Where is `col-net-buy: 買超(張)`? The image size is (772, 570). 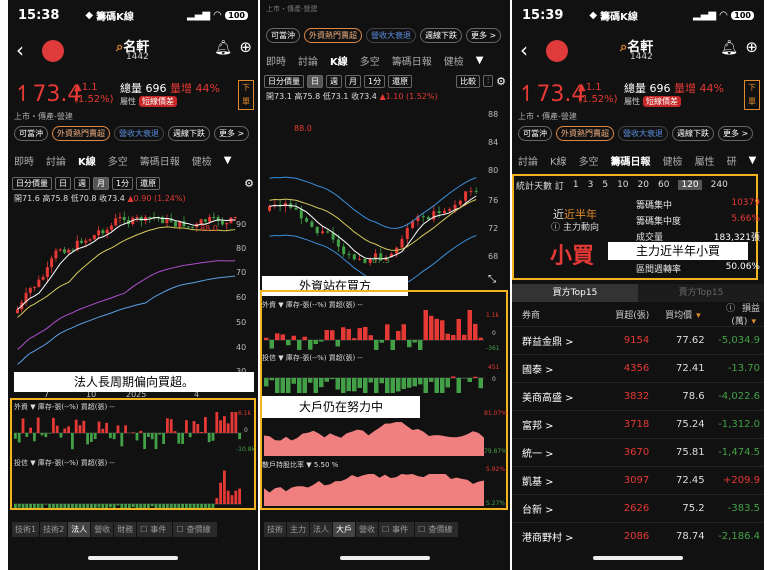 col-net-buy: 買超(張) is located at coordinates (625, 314).